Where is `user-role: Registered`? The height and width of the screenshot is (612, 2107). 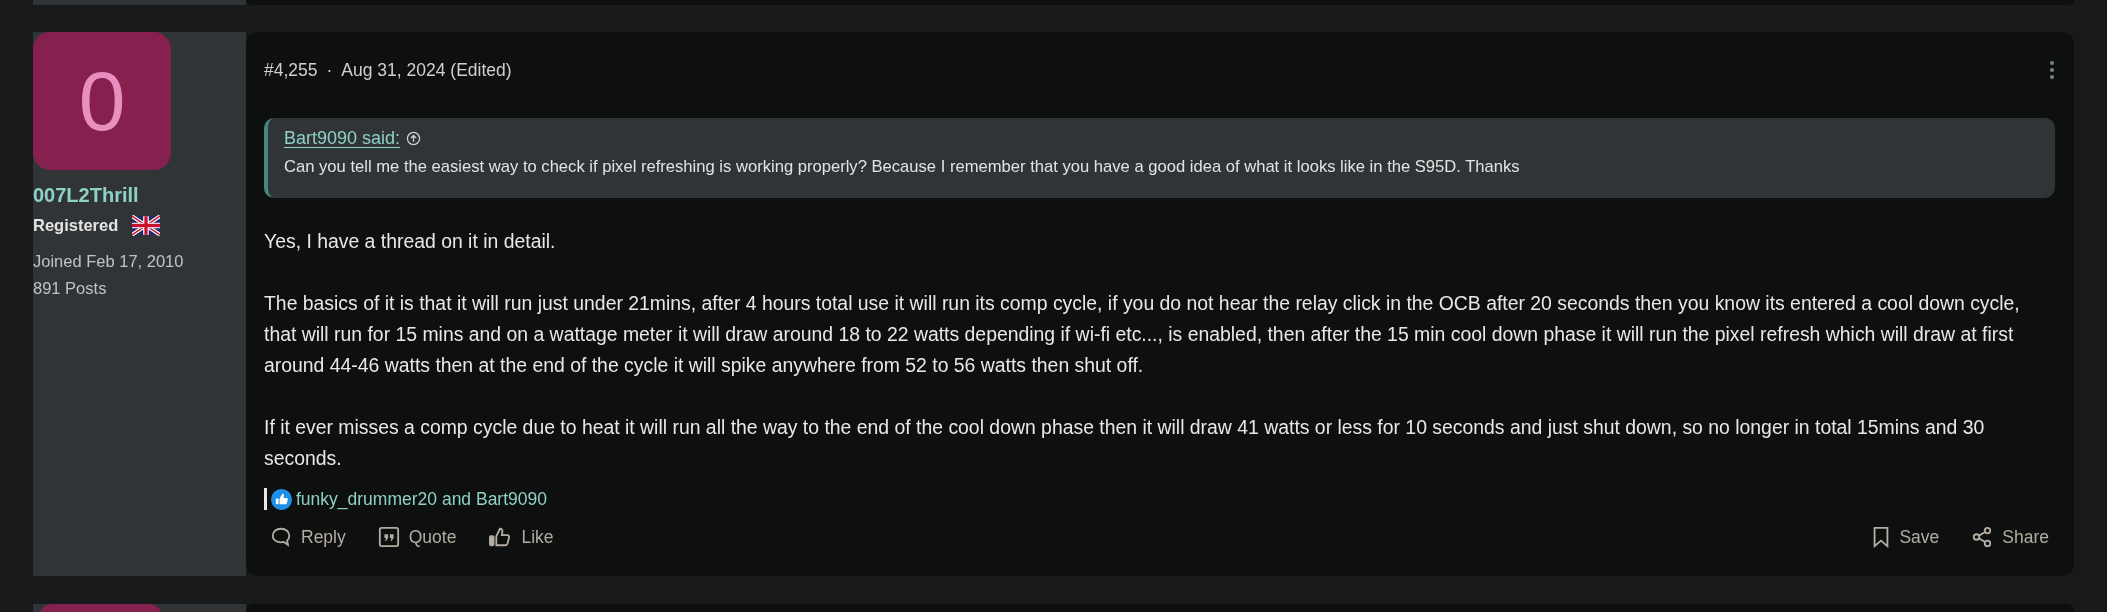 user-role: Registered is located at coordinates (76, 225).